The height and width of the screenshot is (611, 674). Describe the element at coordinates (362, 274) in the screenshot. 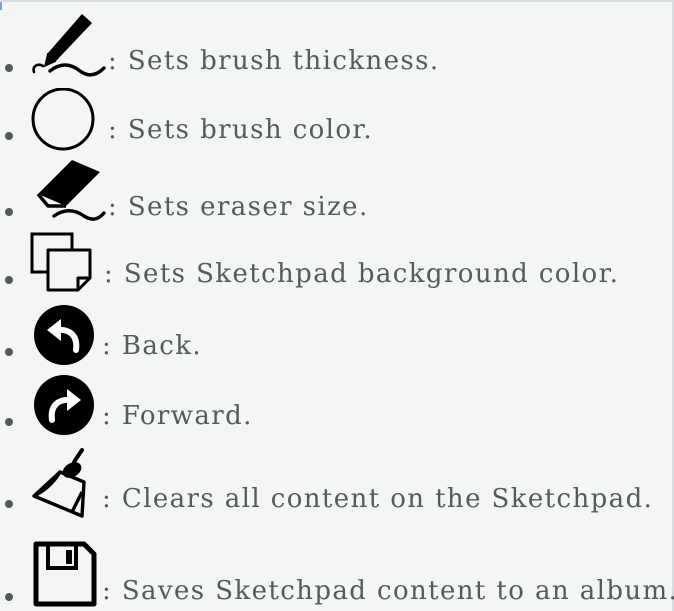

I see `item-text: : Sets Sketchpad background color.` at that location.